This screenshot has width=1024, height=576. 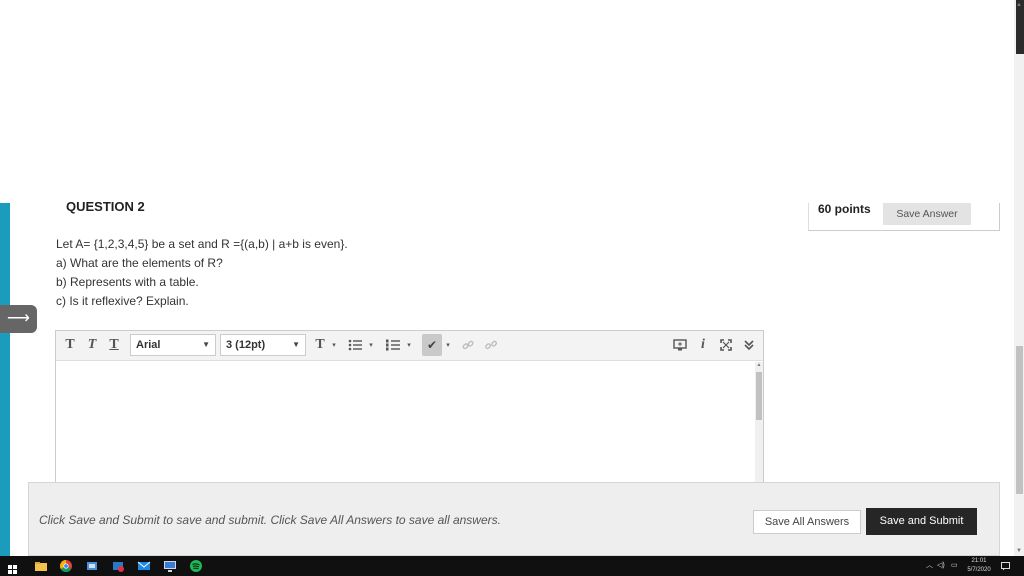 What do you see at coordinates (680, 345) in the screenshot?
I see `preview-icon` at bounding box center [680, 345].